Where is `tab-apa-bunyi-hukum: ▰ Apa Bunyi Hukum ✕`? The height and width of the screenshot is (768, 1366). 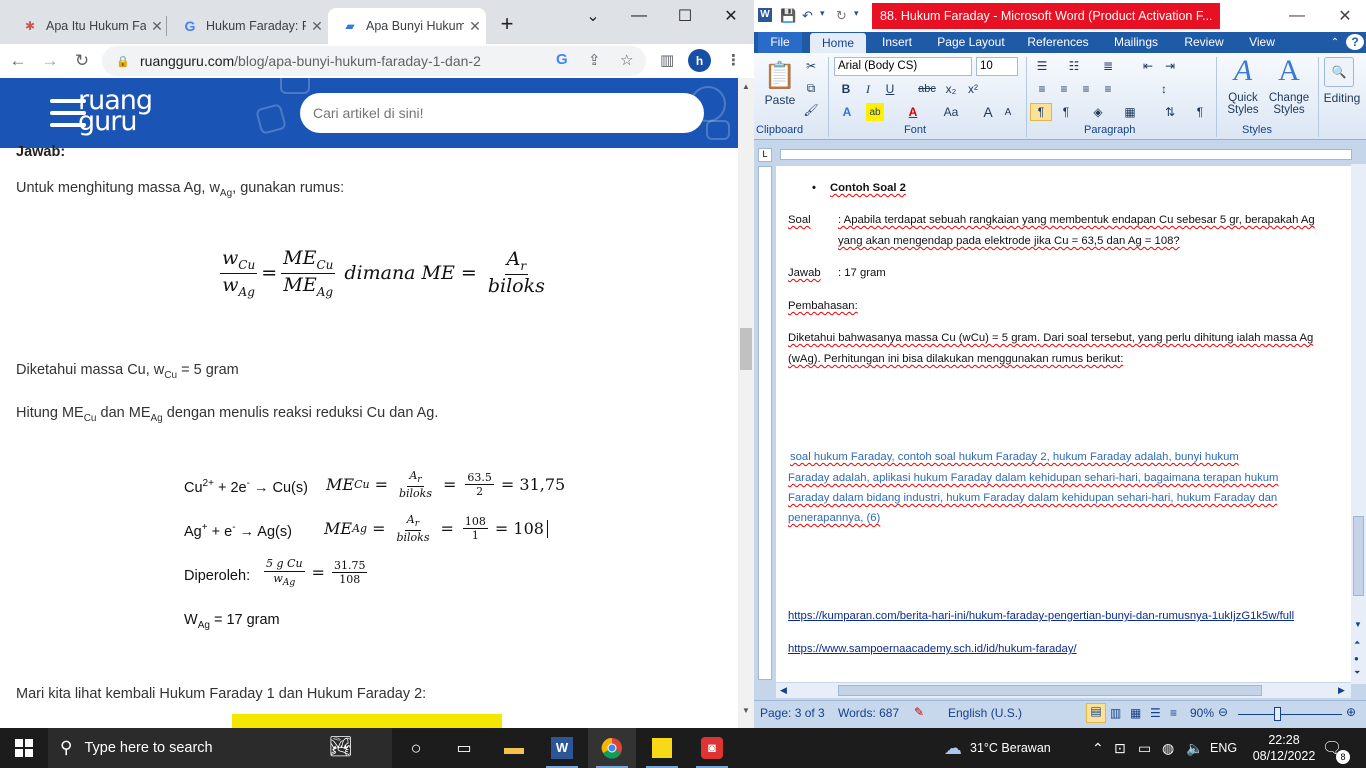
tab-apa-bunyi-hukum: ▰ Apa Bunyi Hukum ✕ is located at coordinates (407, 26).